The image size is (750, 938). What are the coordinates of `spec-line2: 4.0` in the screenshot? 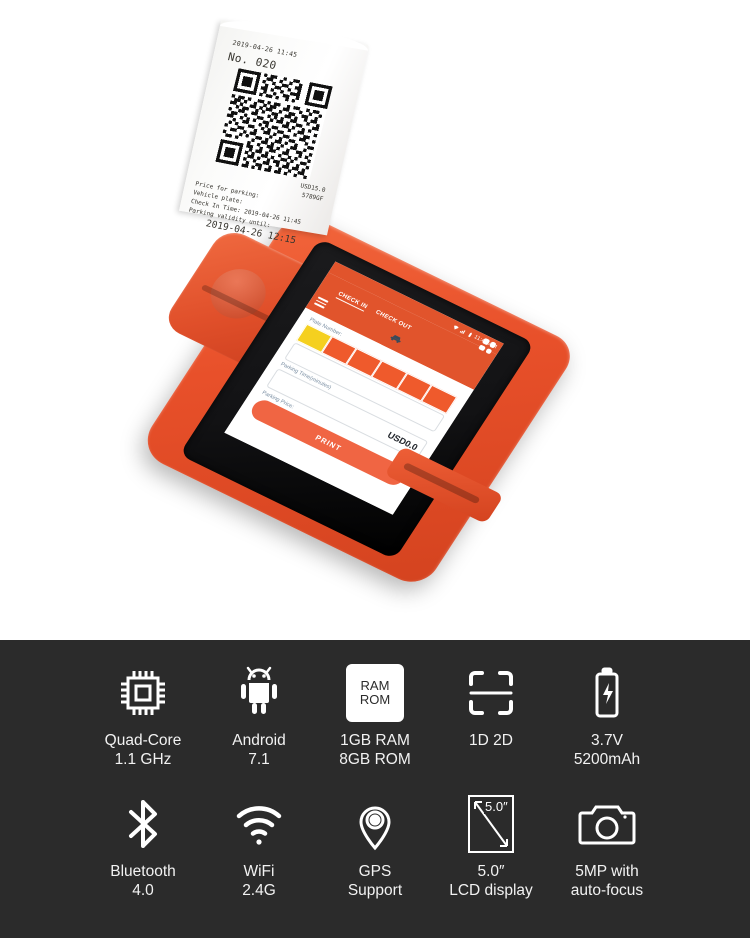 It's located at (143, 890).